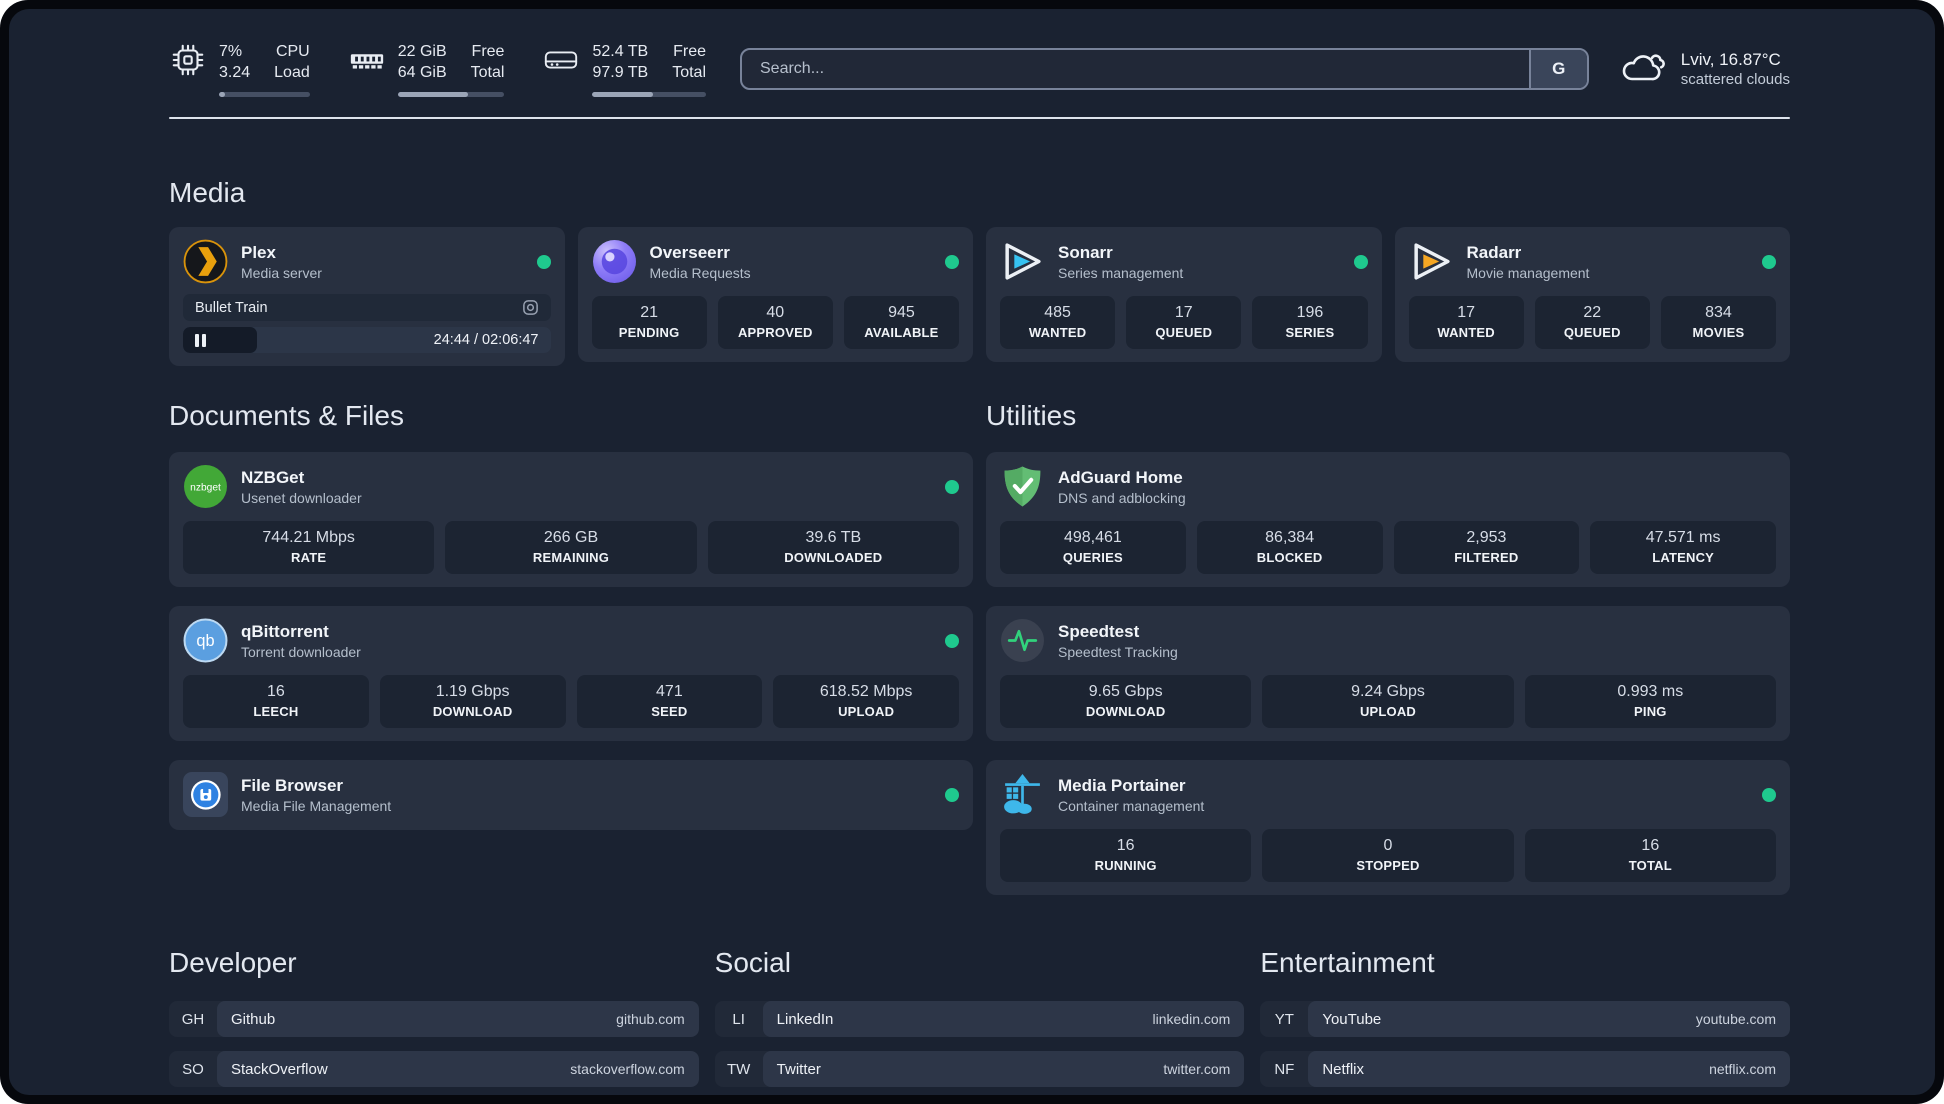 This screenshot has height=1104, width=1944. Describe the element at coordinates (901, 322) in the screenshot. I see `stat-available: 945 AVAILABLE` at that location.